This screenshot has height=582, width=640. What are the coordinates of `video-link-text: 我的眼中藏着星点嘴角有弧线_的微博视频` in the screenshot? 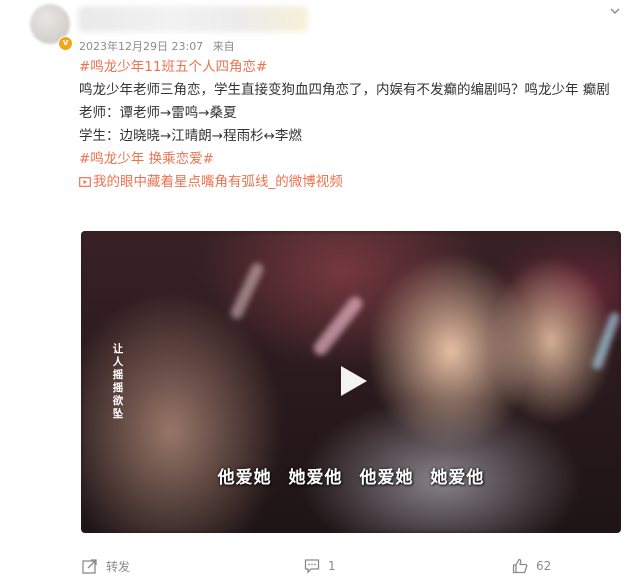 It's located at (218, 182).